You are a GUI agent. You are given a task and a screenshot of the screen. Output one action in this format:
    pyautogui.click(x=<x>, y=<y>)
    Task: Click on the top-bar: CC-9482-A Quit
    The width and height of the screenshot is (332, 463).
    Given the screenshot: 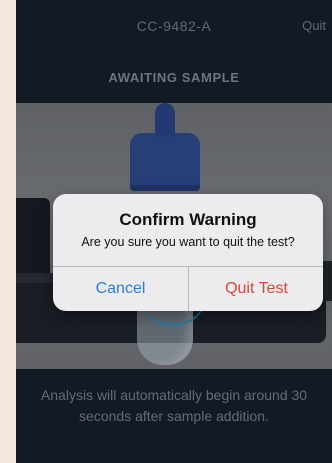 What is the action you would take?
    pyautogui.click(x=174, y=28)
    